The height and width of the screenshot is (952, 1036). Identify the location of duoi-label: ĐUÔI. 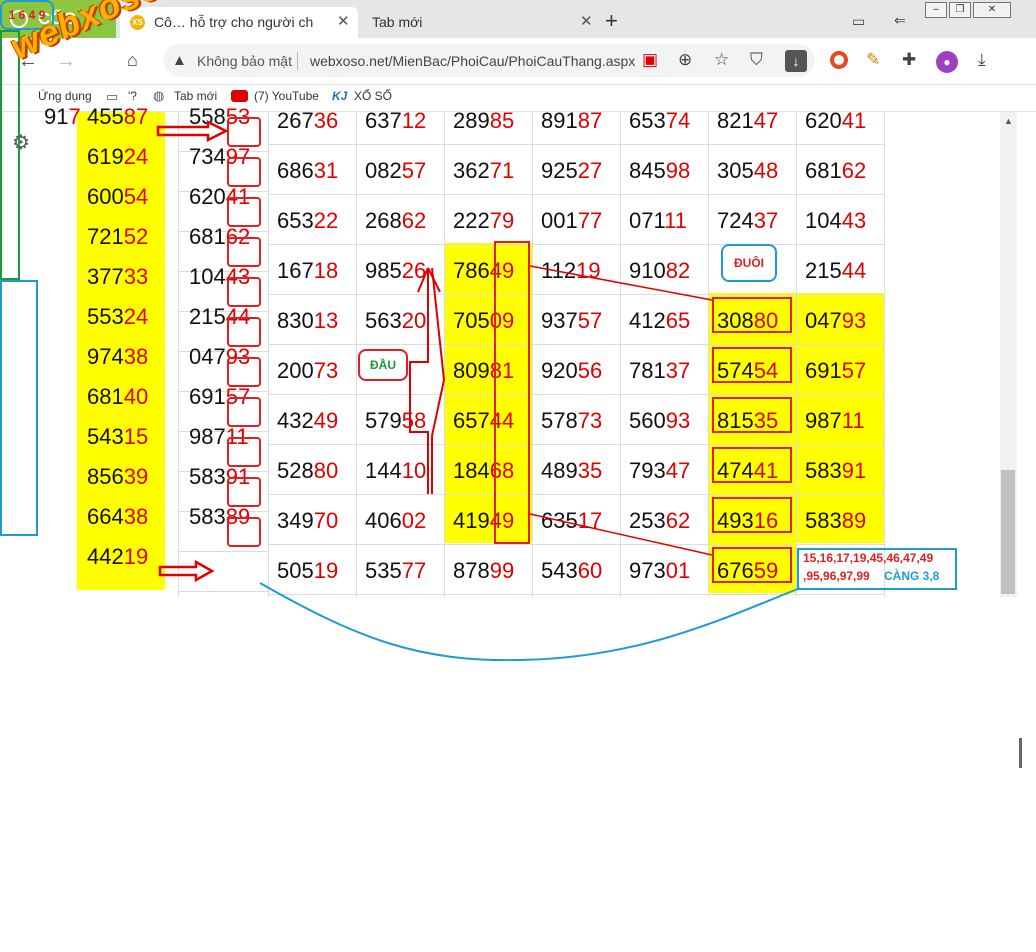
(749, 263).